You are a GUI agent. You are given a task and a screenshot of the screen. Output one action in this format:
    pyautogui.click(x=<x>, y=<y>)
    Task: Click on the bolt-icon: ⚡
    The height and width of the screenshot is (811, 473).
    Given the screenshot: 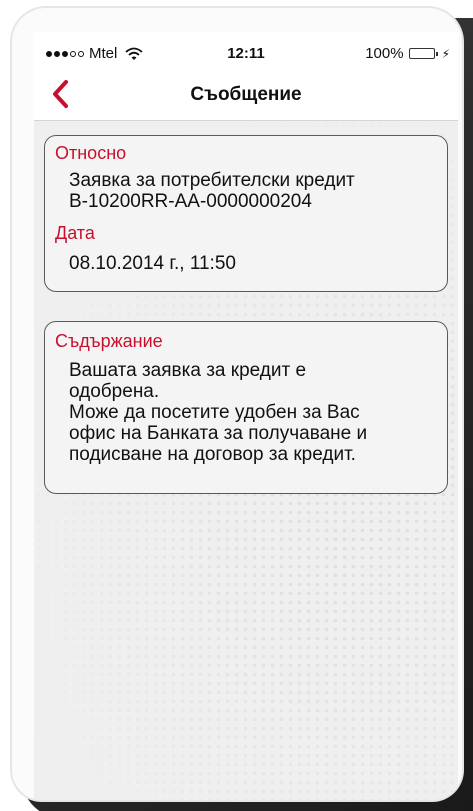 What is the action you would take?
    pyautogui.click(x=445, y=53)
    